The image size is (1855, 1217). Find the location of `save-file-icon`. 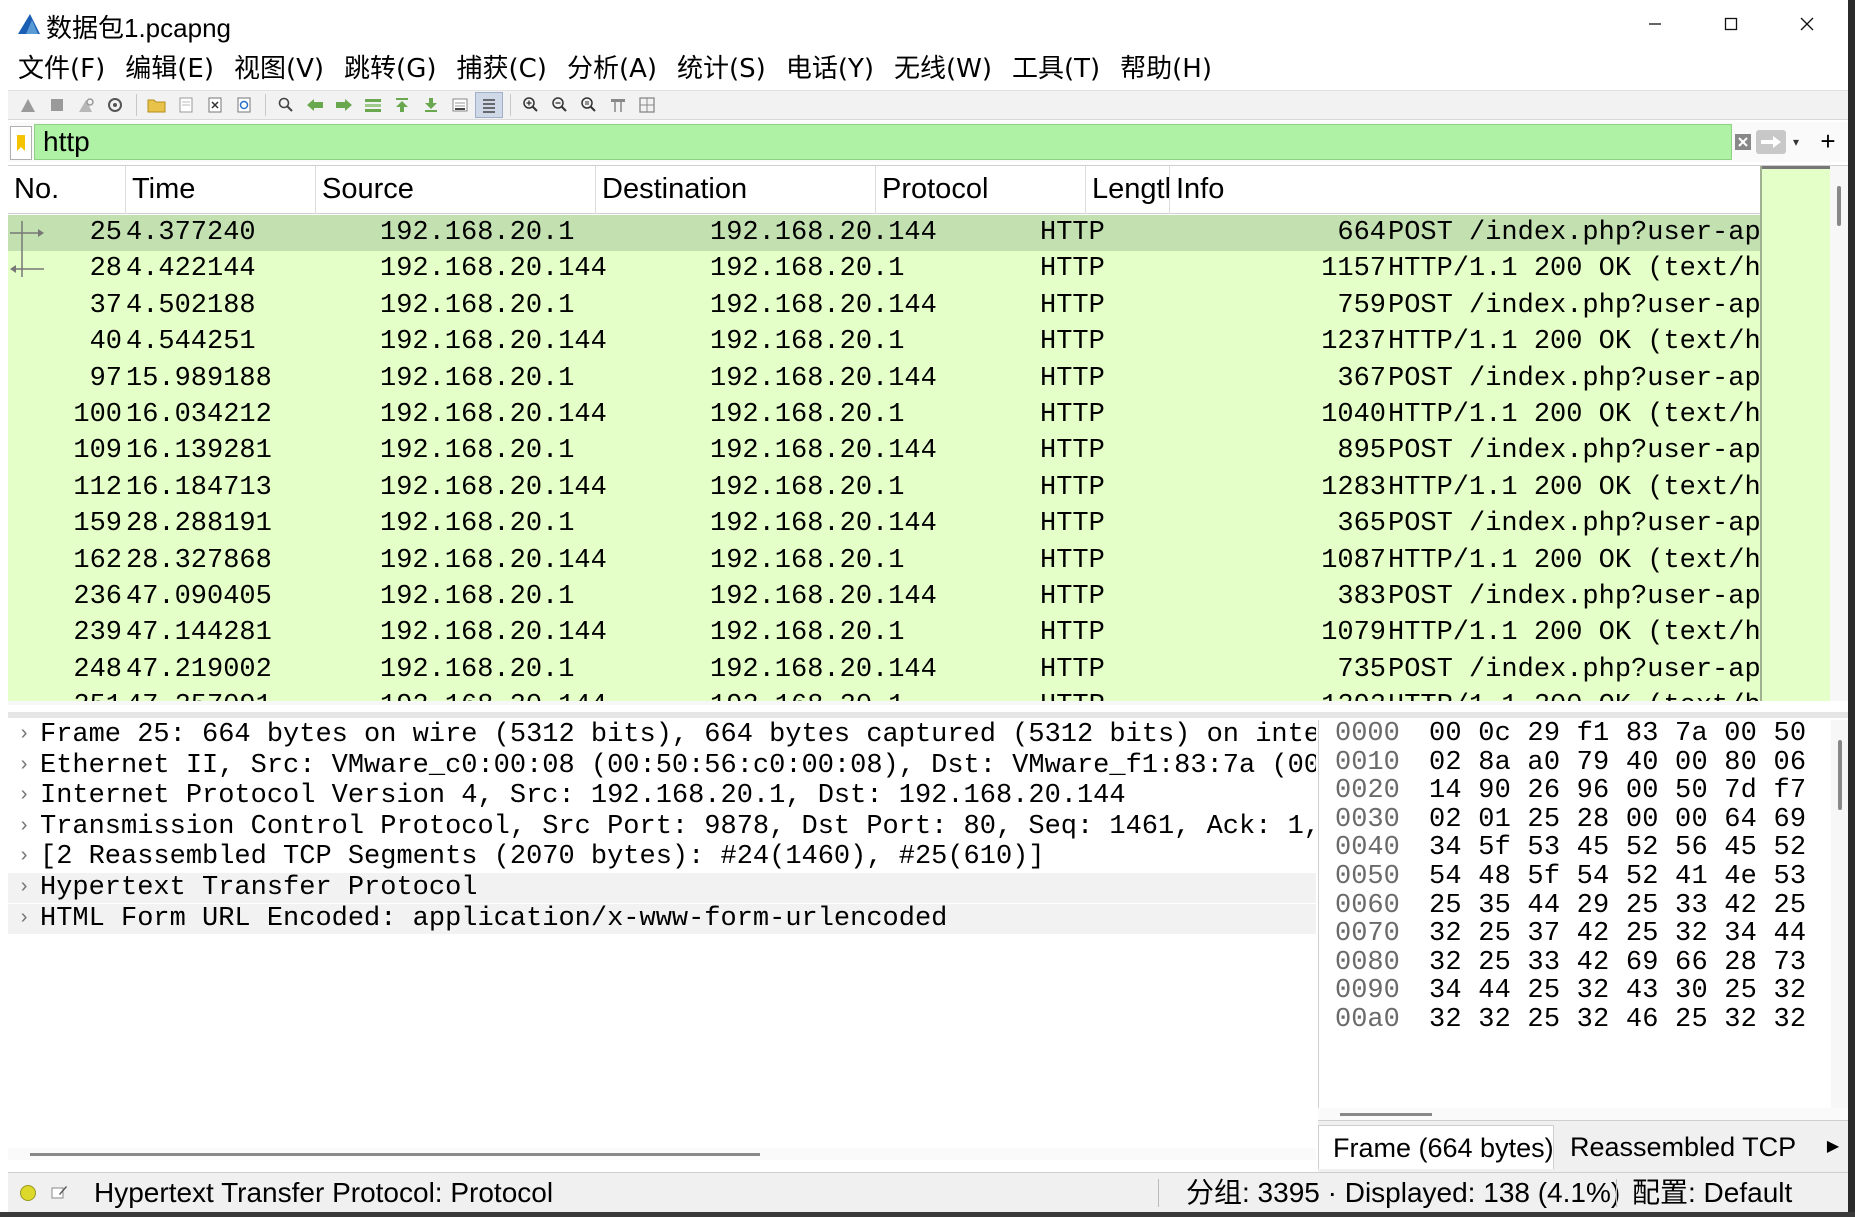

save-file-icon is located at coordinates (186, 105).